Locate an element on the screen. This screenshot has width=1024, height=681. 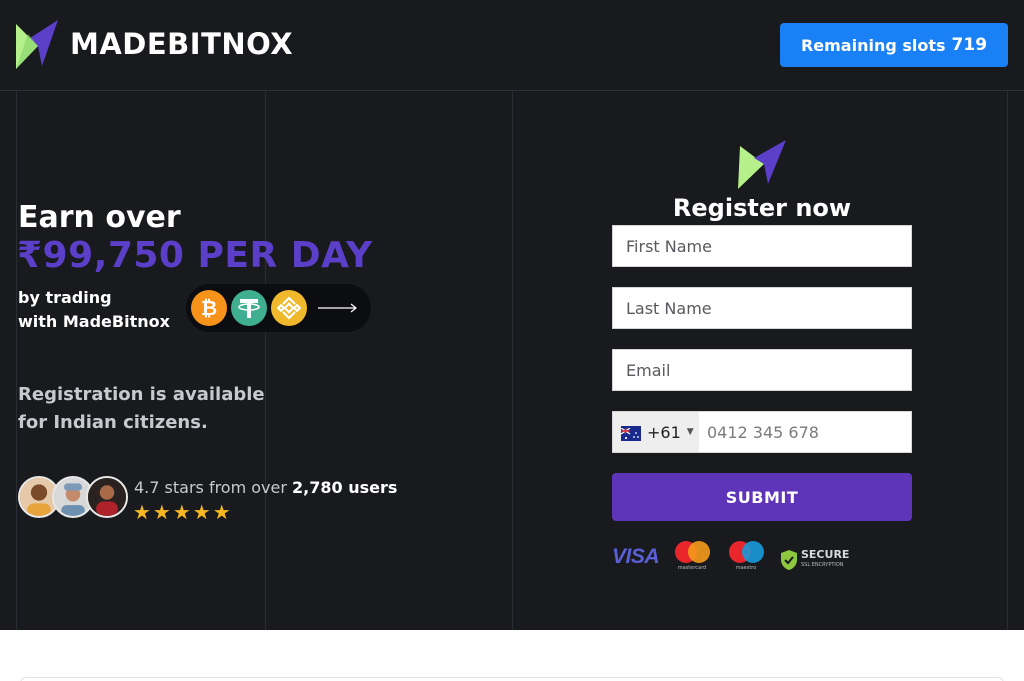
chevron-down-icon: ▼ is located at coordinates (690, 432).